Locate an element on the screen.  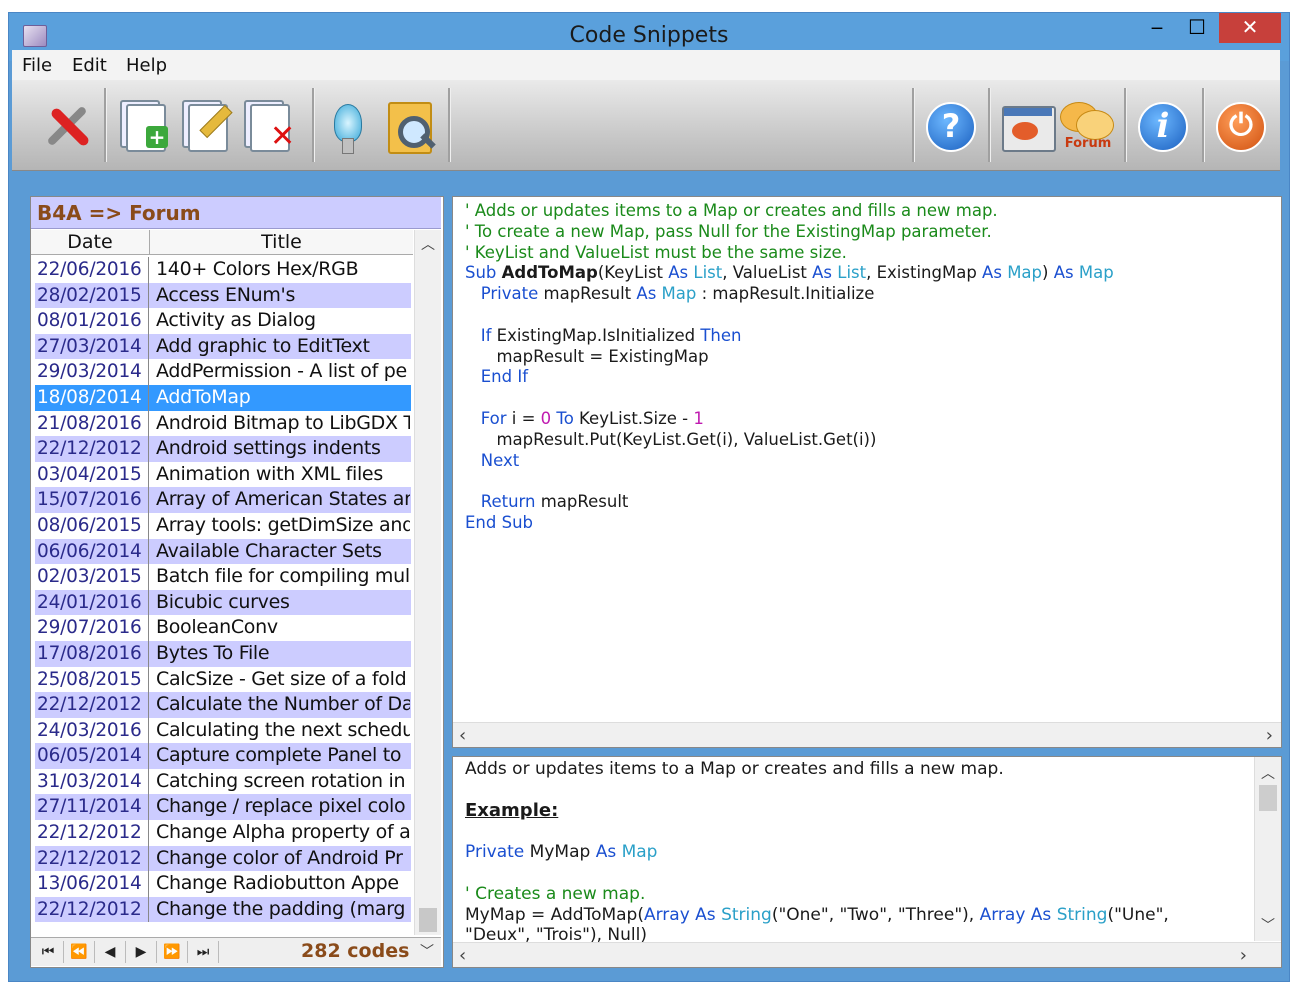
row-title: 140+ Colors Hex/RGB is located at coordinates (257, 269).